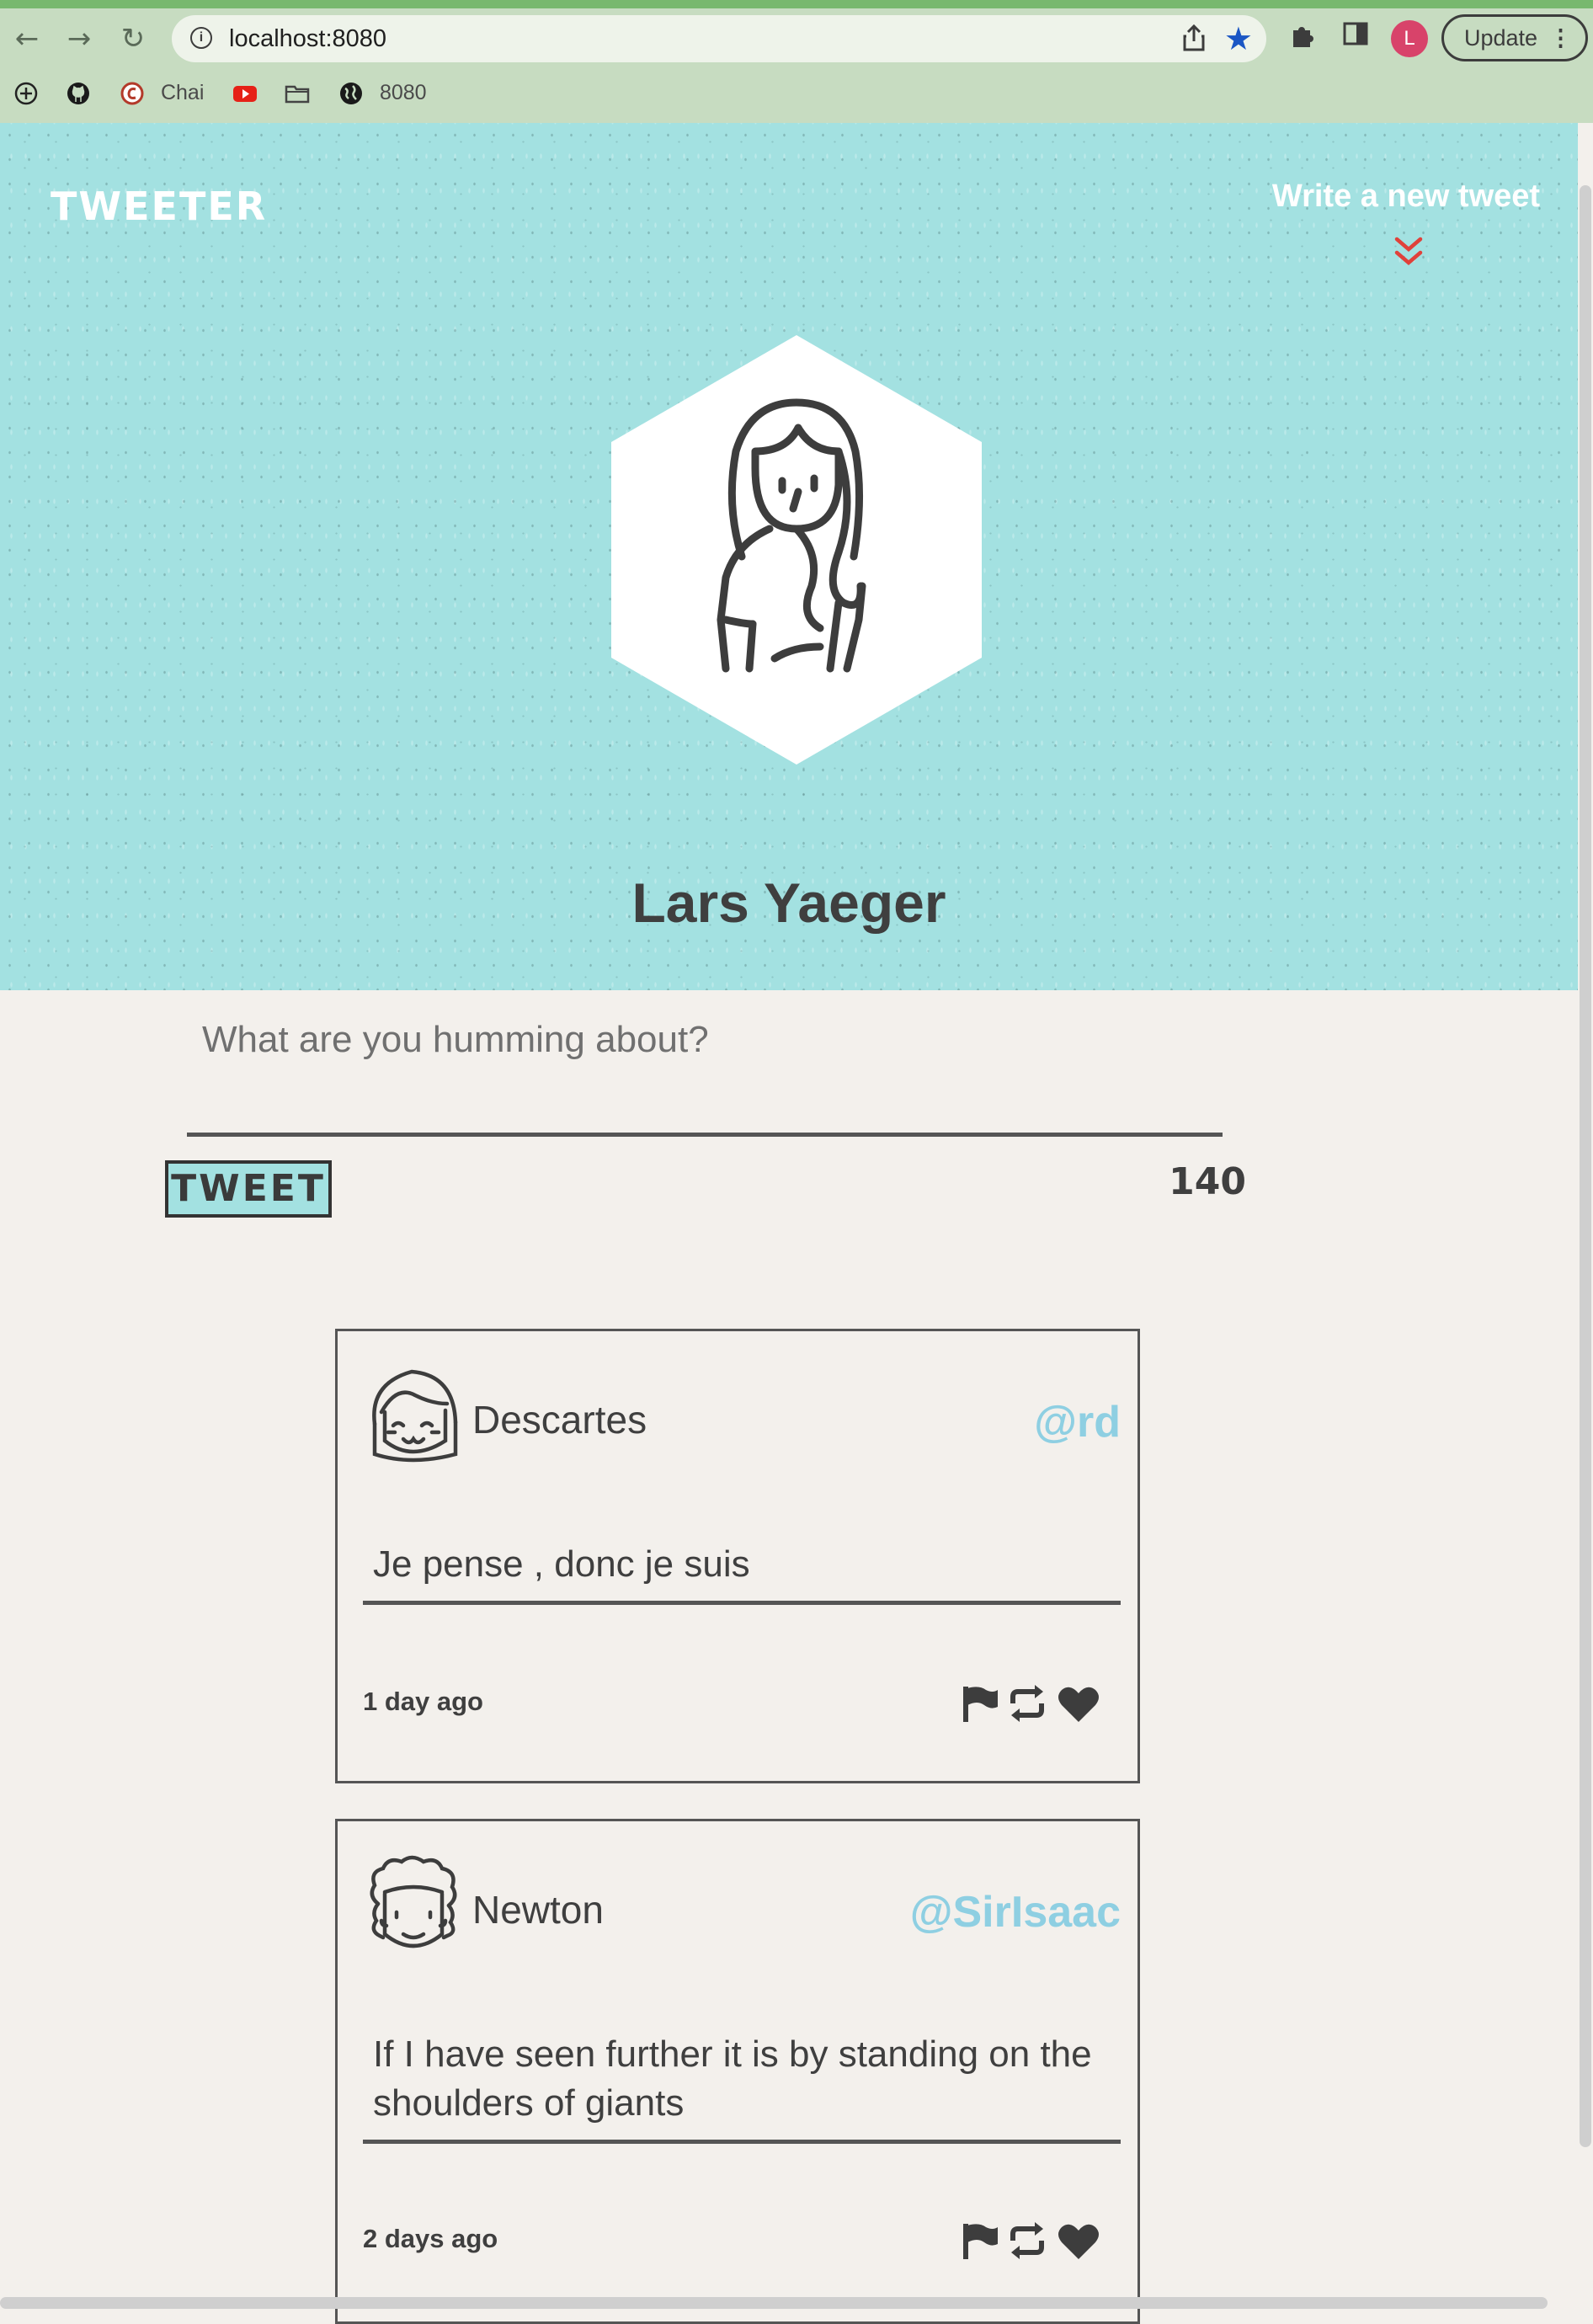 This screenshot has width=1593, height=2324. I want to click on share-icon, so click(1194, 41).